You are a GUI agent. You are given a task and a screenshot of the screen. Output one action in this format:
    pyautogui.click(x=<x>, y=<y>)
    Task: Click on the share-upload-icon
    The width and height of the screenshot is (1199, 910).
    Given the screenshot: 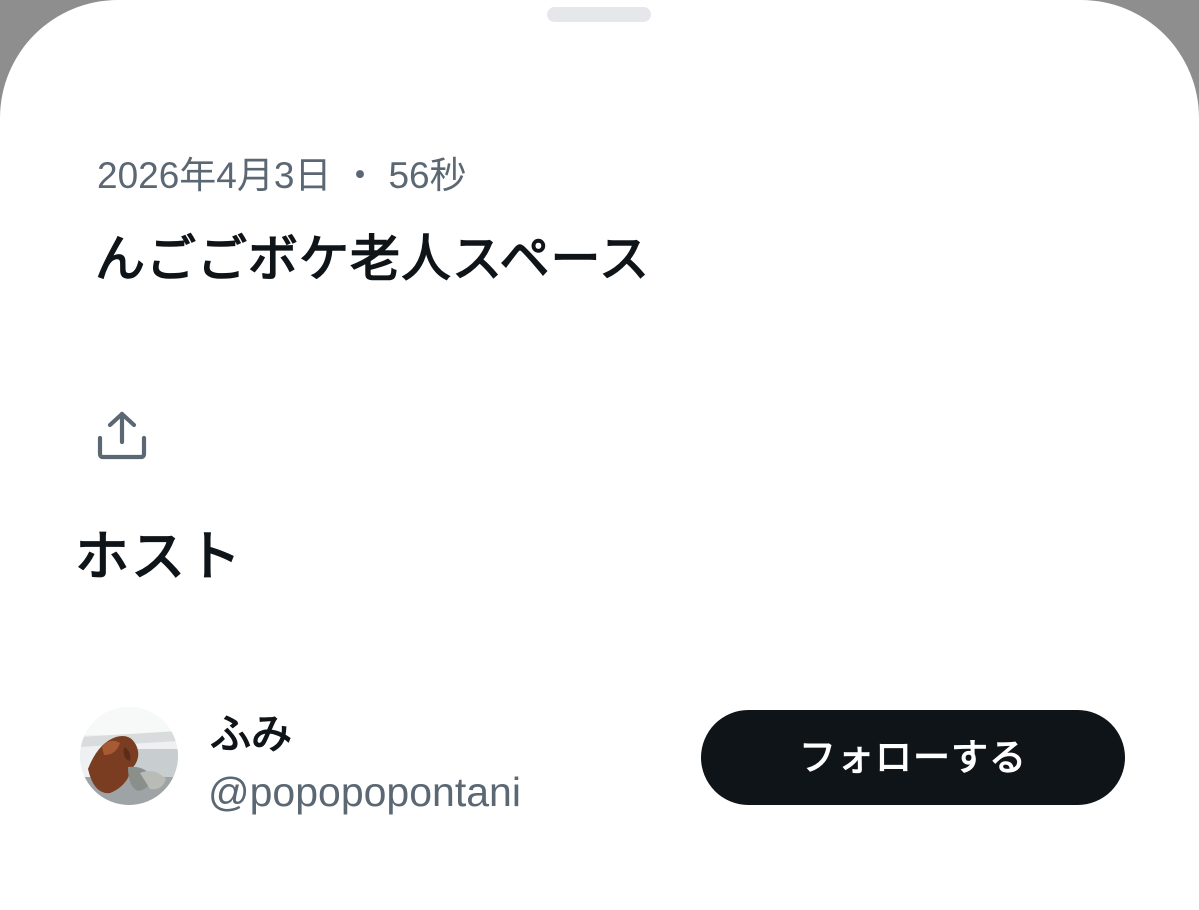 What is the action you would take?
    pyautogui.click(x=122, y=435)
    